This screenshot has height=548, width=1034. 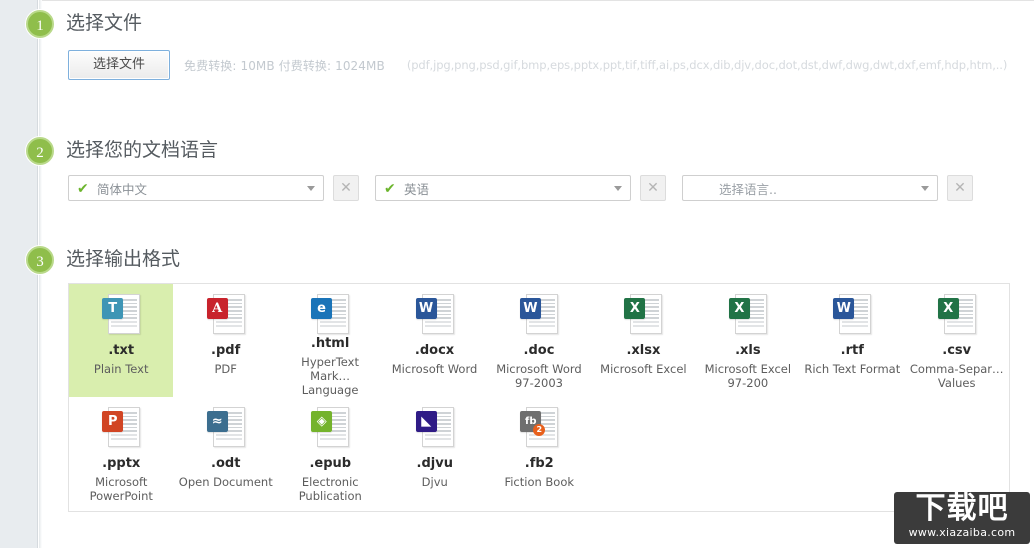 I want to click on clear-language-button-3: ✕, so click(x=960, y=188).